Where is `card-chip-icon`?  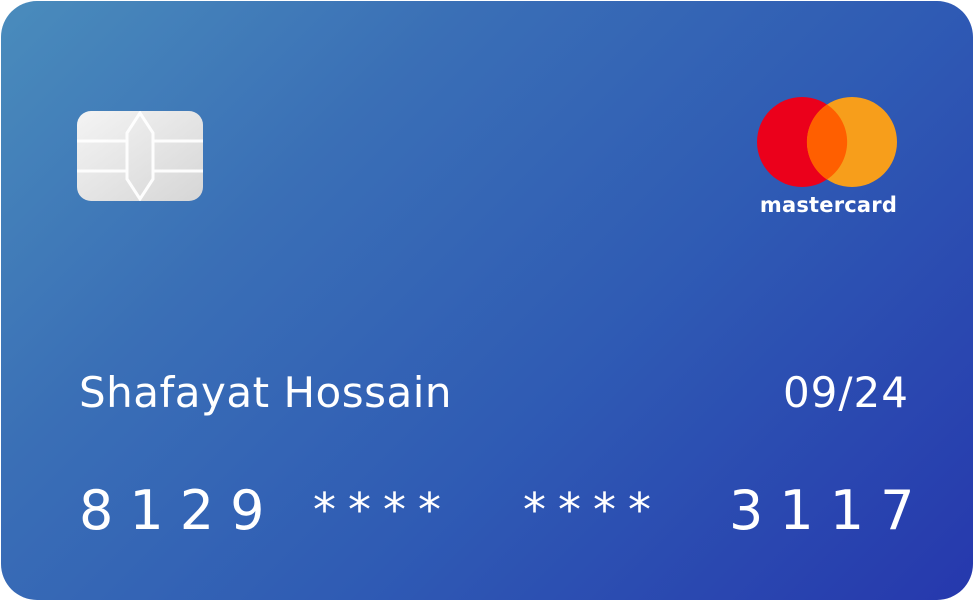 card-chip-icon is located at coordinates (140, 156).